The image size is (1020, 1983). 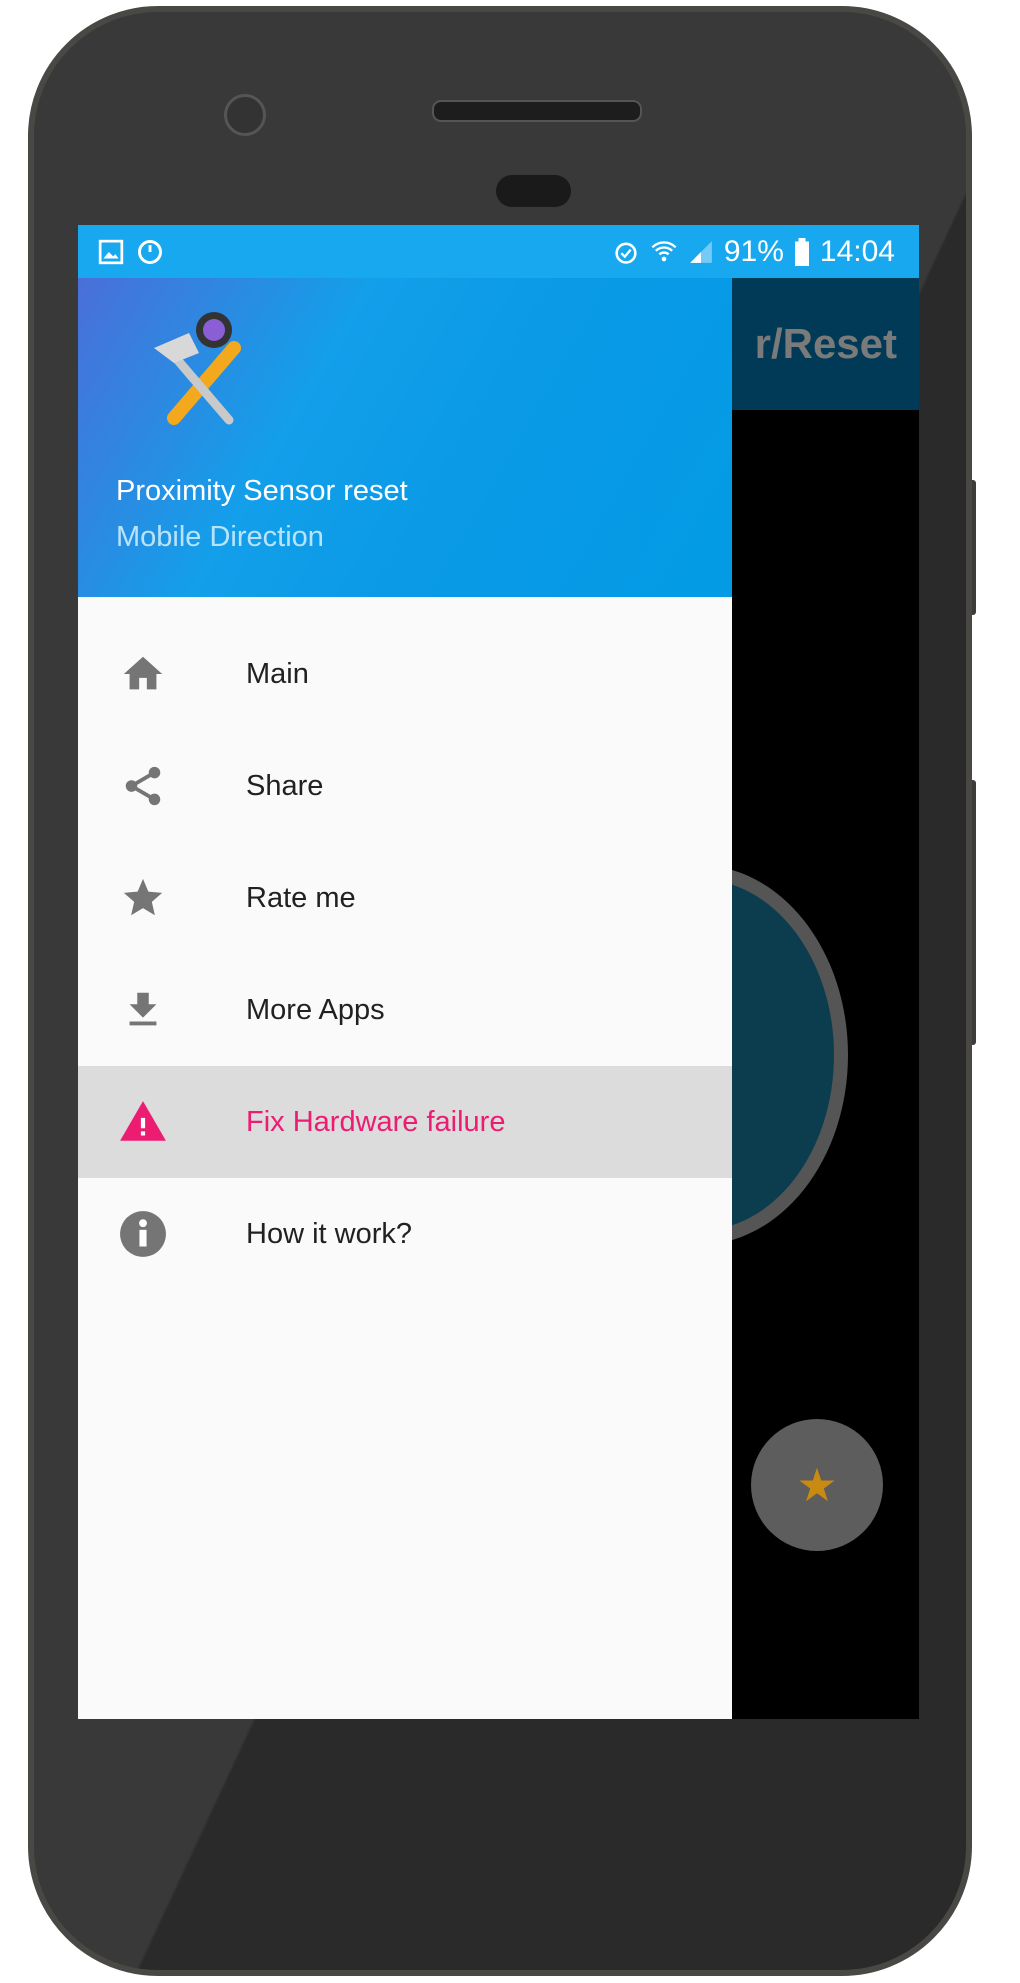 What do you see at coordinates (405, 674) in the screenshot?
I see `menu-item-main: Main` at bounding box center [405, 674].